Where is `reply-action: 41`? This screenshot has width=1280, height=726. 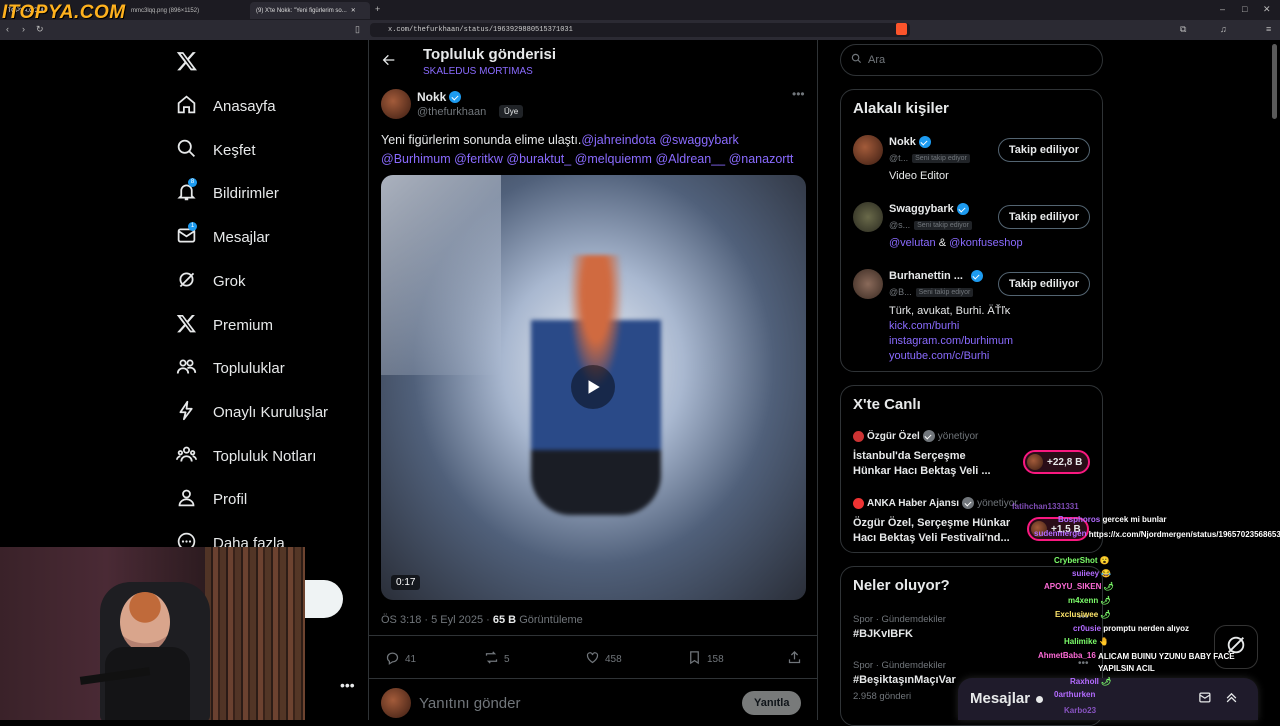
reply-action: 41 is located at coordinates (400, 659).